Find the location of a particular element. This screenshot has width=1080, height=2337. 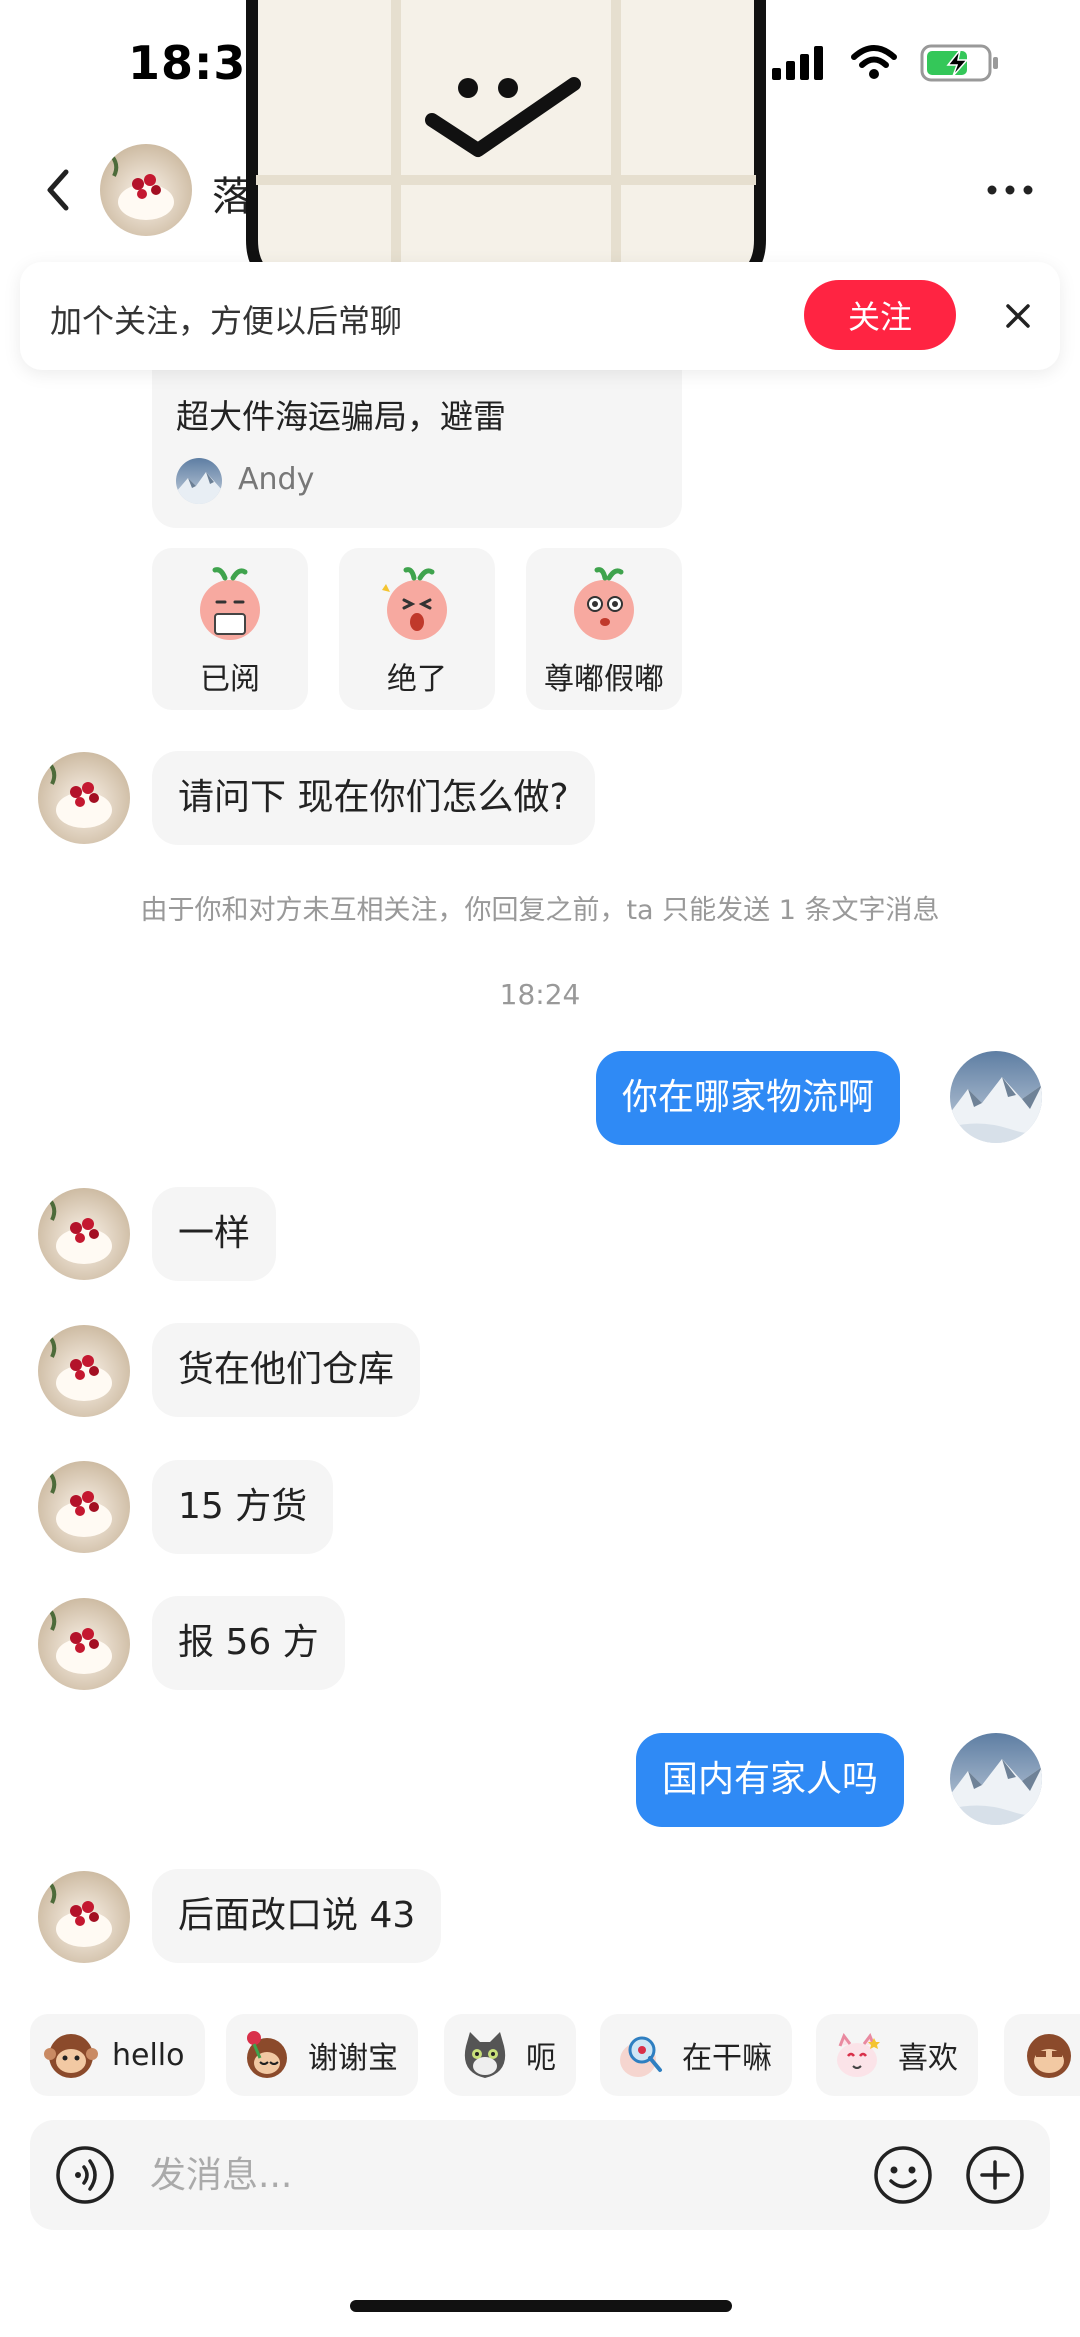

message-composer is located at coordinates (540, 2175).